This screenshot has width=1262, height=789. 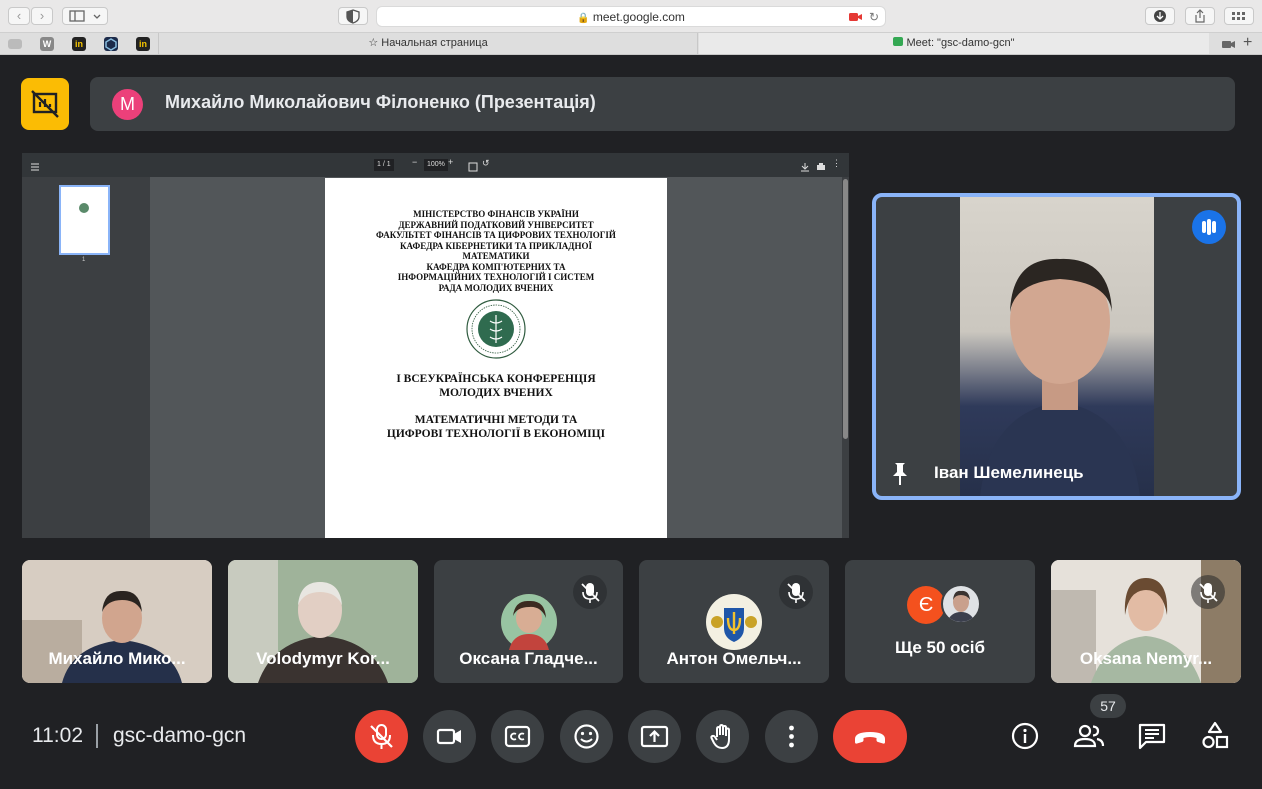 I want to click on zoom-out-button: −, so click(x=414, y=162).